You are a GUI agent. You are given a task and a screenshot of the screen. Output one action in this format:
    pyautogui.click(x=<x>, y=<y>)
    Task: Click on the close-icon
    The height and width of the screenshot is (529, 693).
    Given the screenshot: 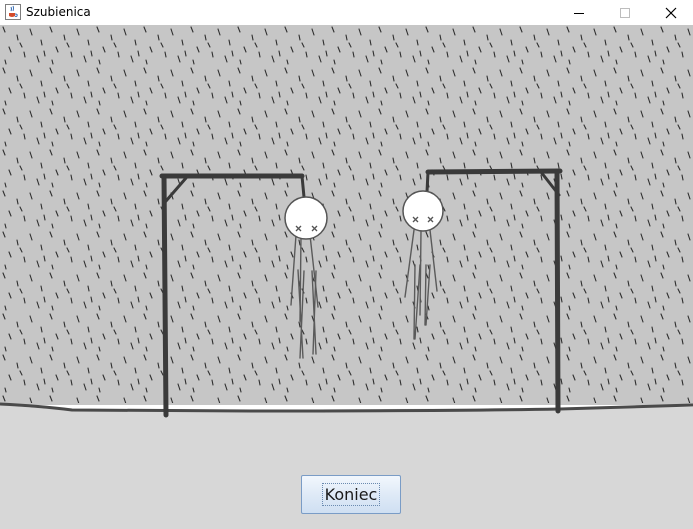 What is the action you would take?
    pyautogui.click(x=671, y=12)
    